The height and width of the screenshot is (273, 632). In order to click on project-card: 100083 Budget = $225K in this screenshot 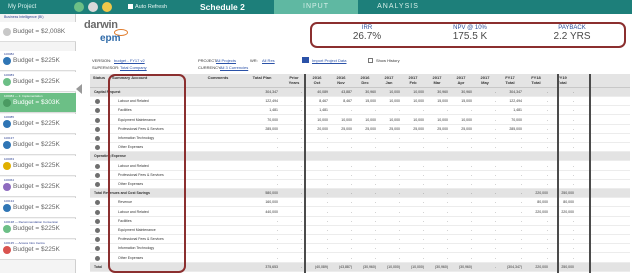, I will do `click(38, 82)`.